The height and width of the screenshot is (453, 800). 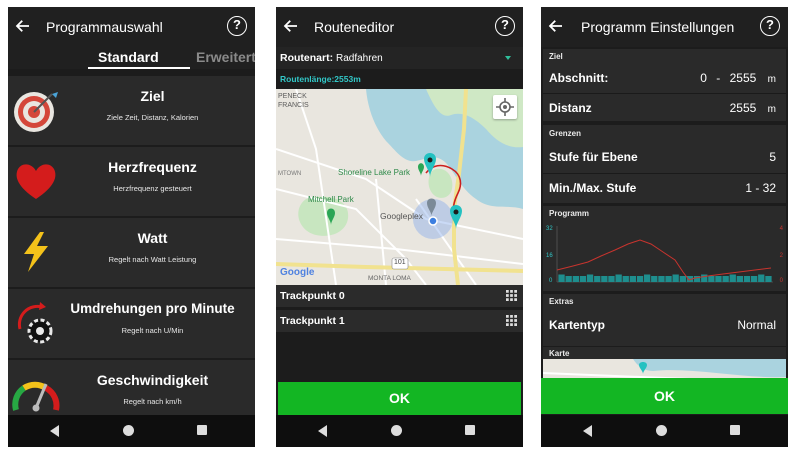 I want to click on map-label-hwy-101: 101, so click(x=400, y=262).